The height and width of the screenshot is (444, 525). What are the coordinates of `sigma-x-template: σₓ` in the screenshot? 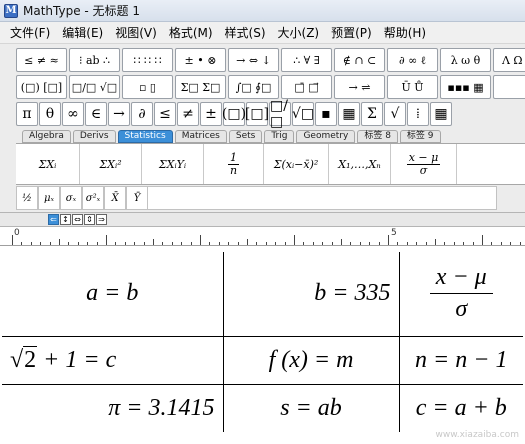 It's located at (71, 198).